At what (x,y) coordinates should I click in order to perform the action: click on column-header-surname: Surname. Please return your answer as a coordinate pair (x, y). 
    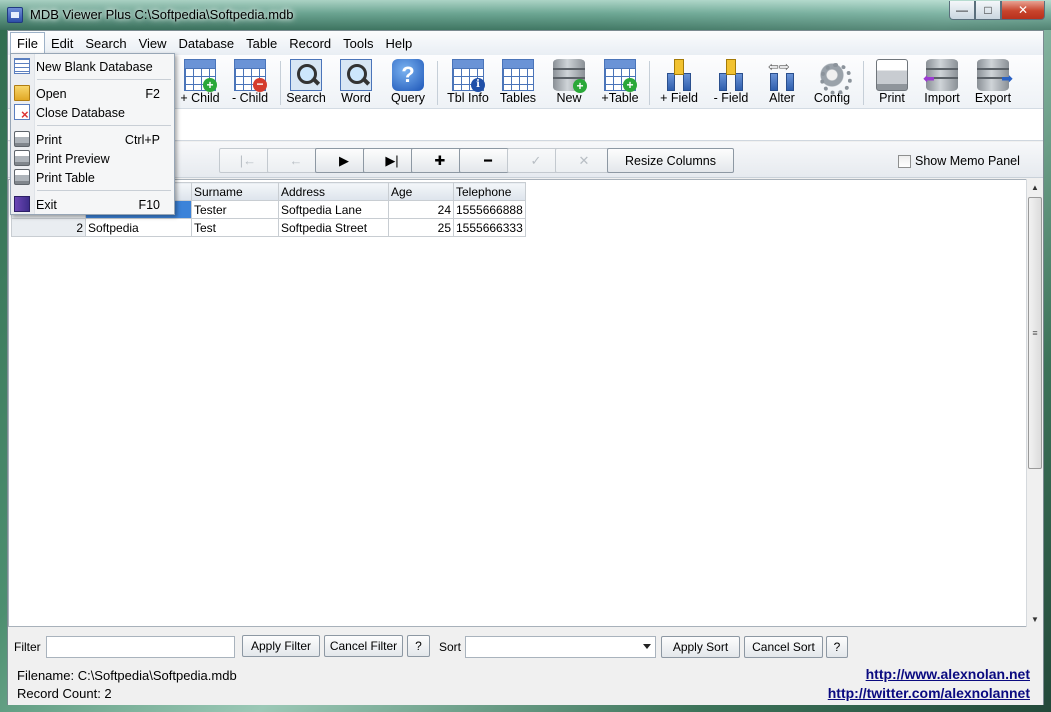
    Looking at the image, I should click on (235, 191).